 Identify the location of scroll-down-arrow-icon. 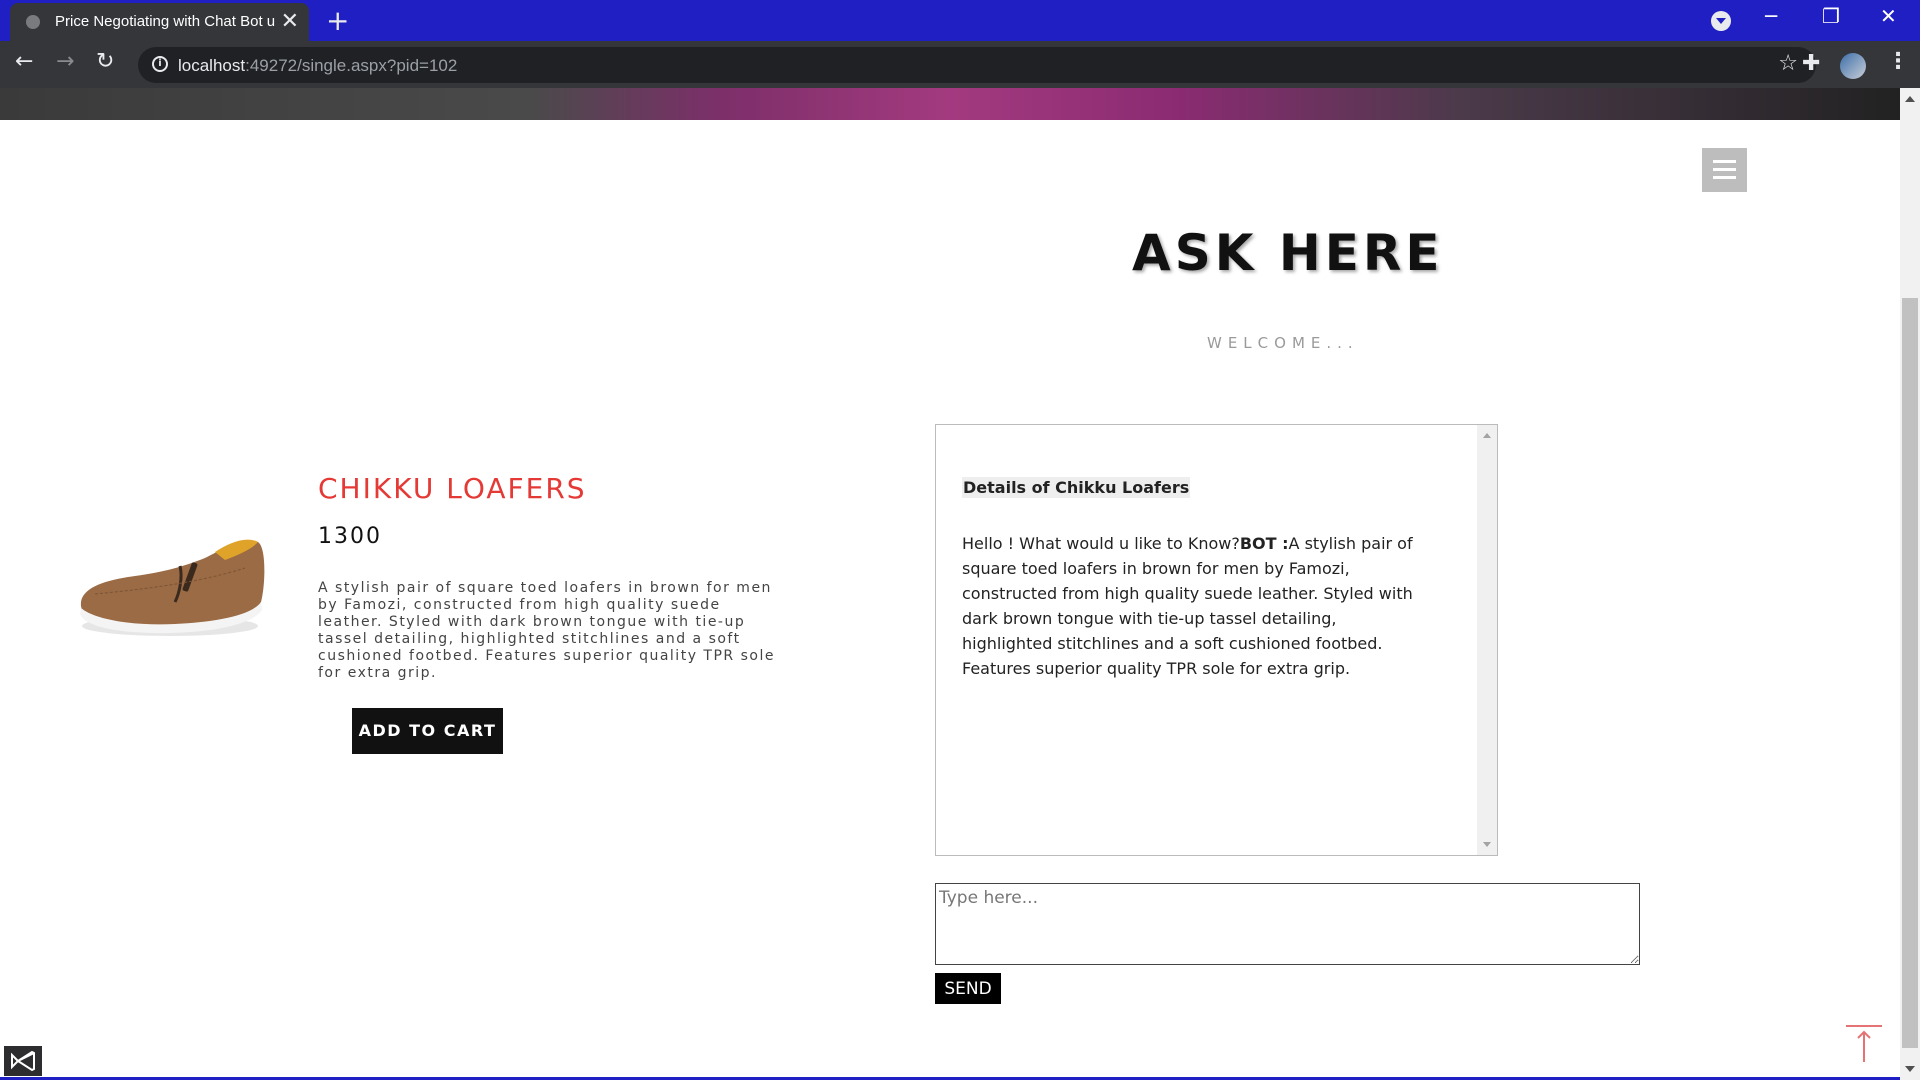
(1487, 844).